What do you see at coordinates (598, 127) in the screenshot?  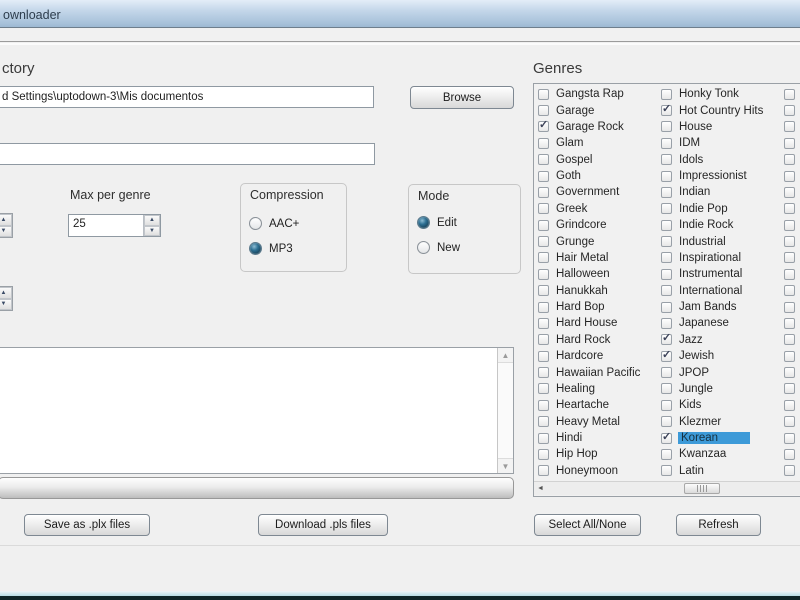 I see `genre-item-garage-rock: ✓ Garage Rock` at bounding box center [598, 127].